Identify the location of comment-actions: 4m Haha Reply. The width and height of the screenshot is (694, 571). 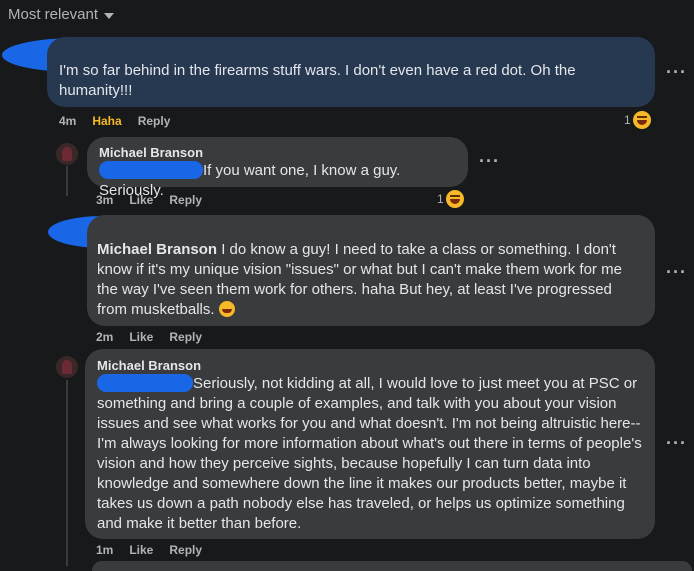
(114, 121).